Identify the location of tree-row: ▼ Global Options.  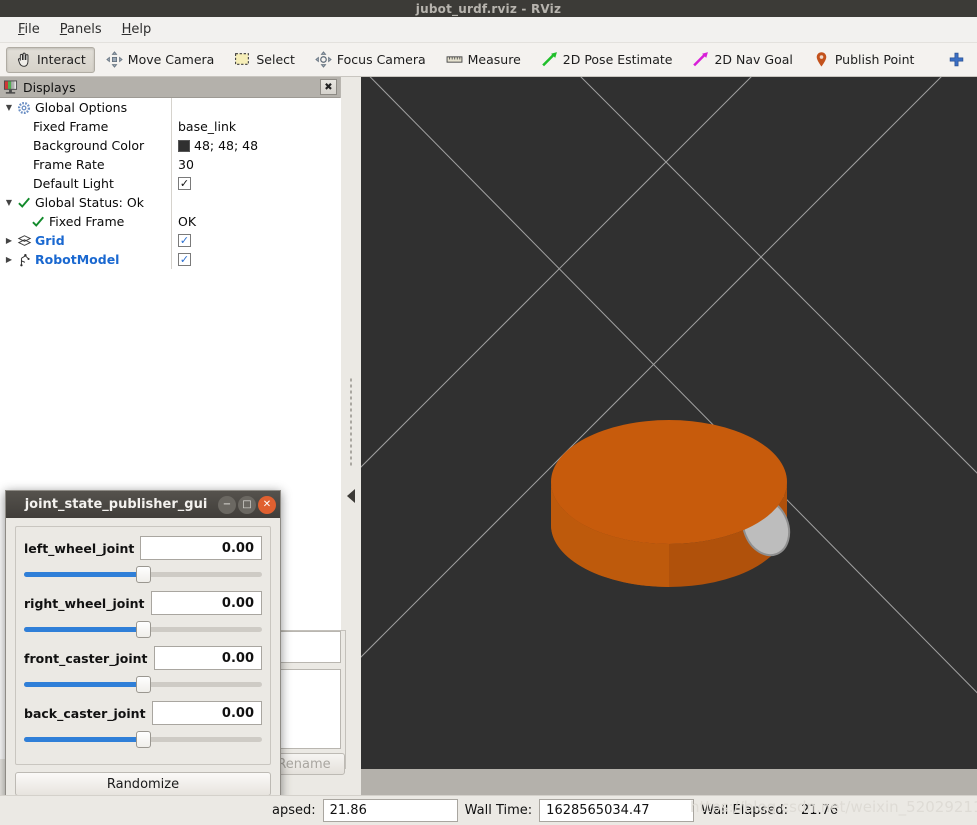
(170, 107).